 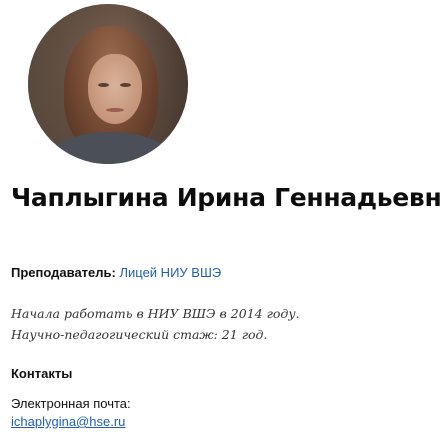 I want to click on photo-face, so click(x=115, y=89).